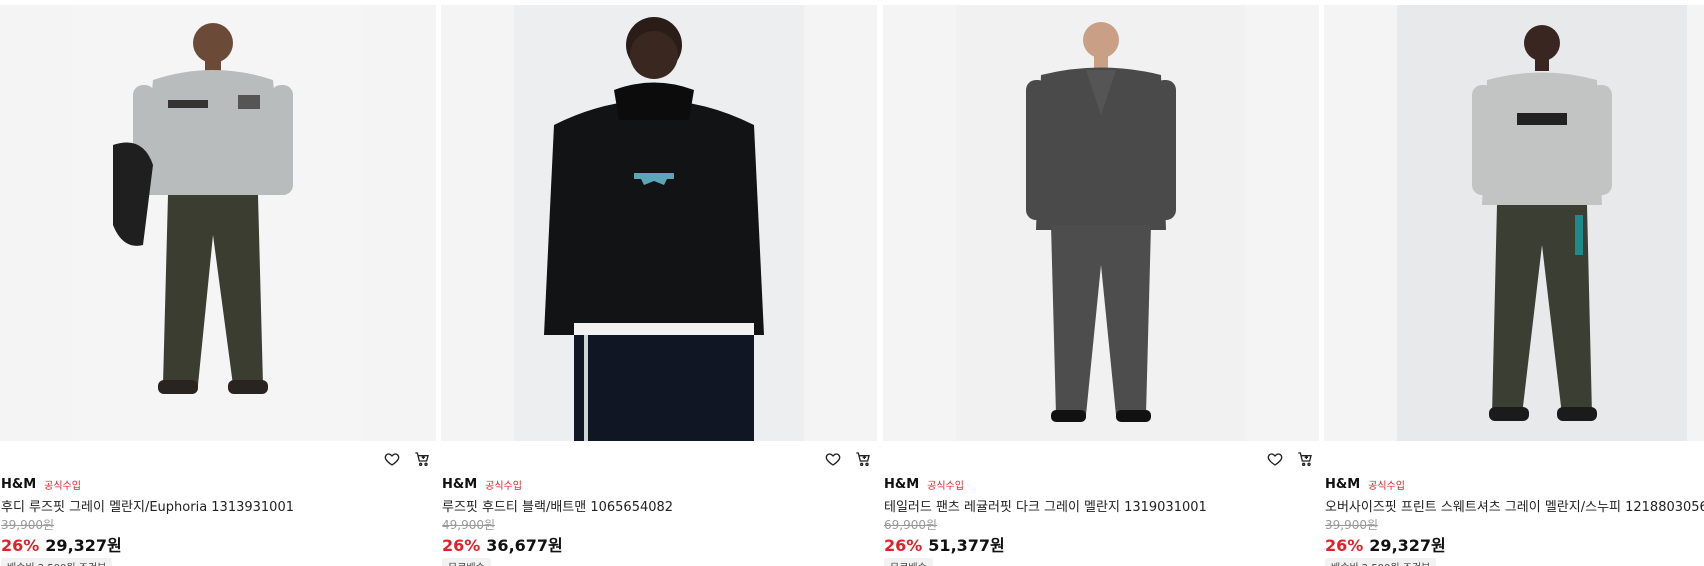 Image resolution: width=1704 pixels, height=566 pixels. What do you see at coordinates (1045, 505) in the screenshot?
I see `product-title: 테일러드 팬츠 레귤러핏 다크 그레이 멜란지 1319031001` at bounding box center [1045, 505].